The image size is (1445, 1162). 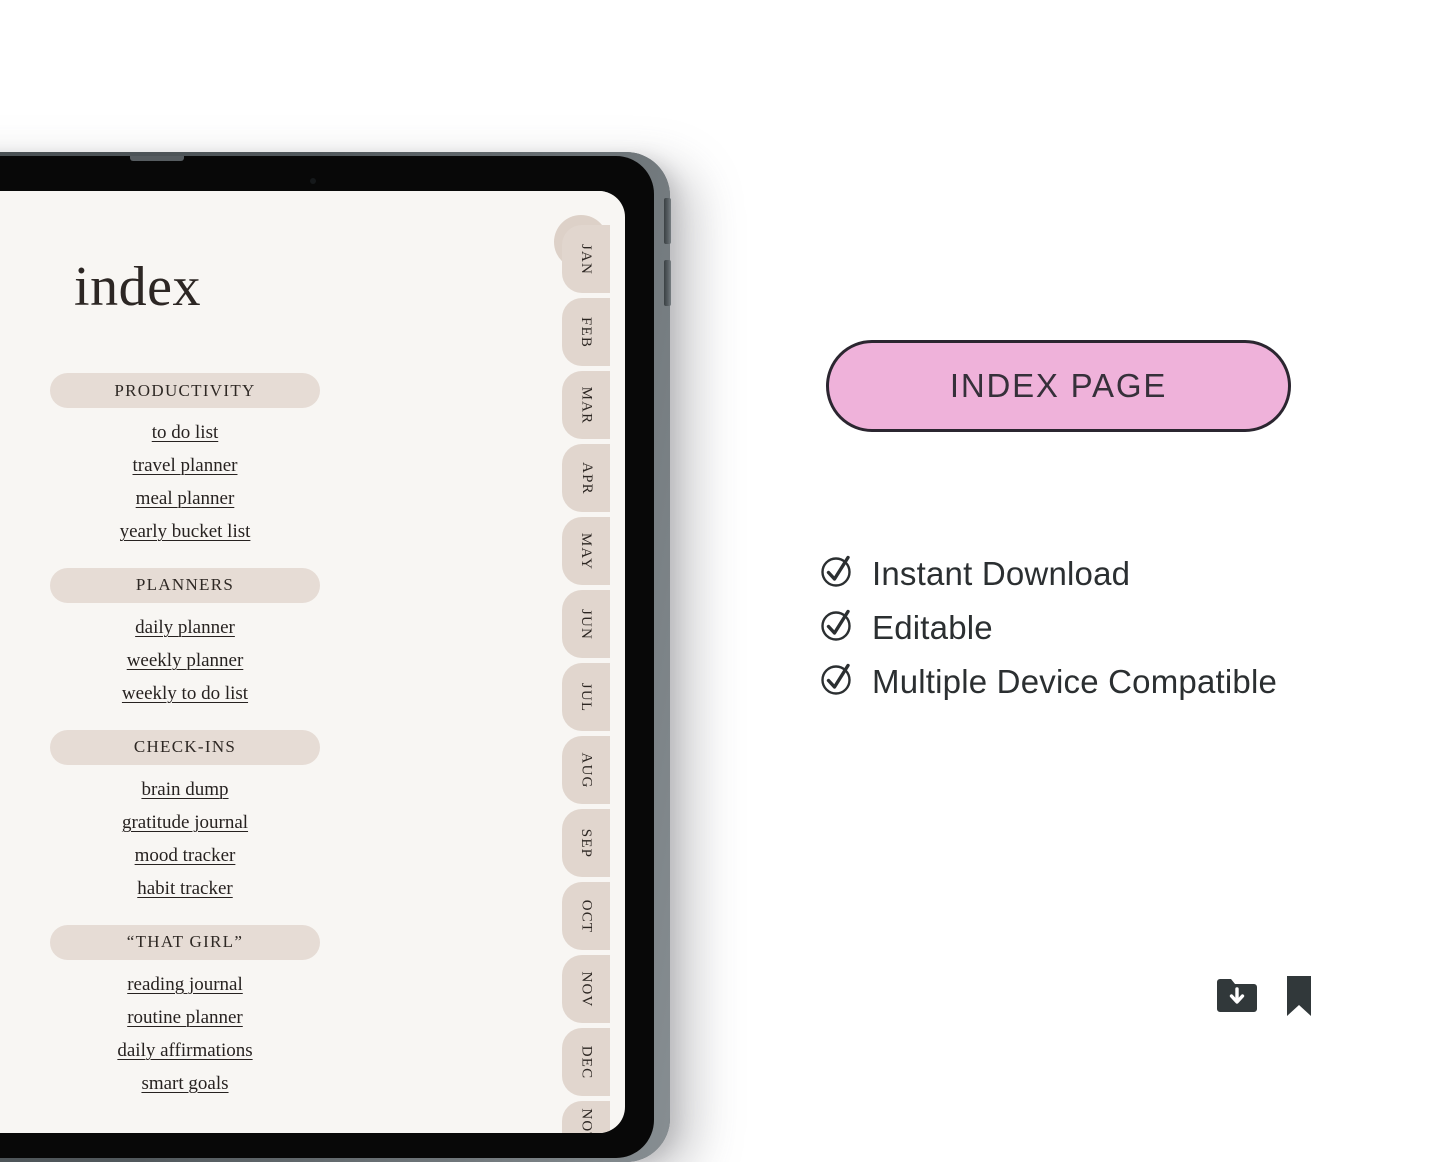 I want to click on feature-label: Multiple Device Compatible, so click(x=1075, y=681).